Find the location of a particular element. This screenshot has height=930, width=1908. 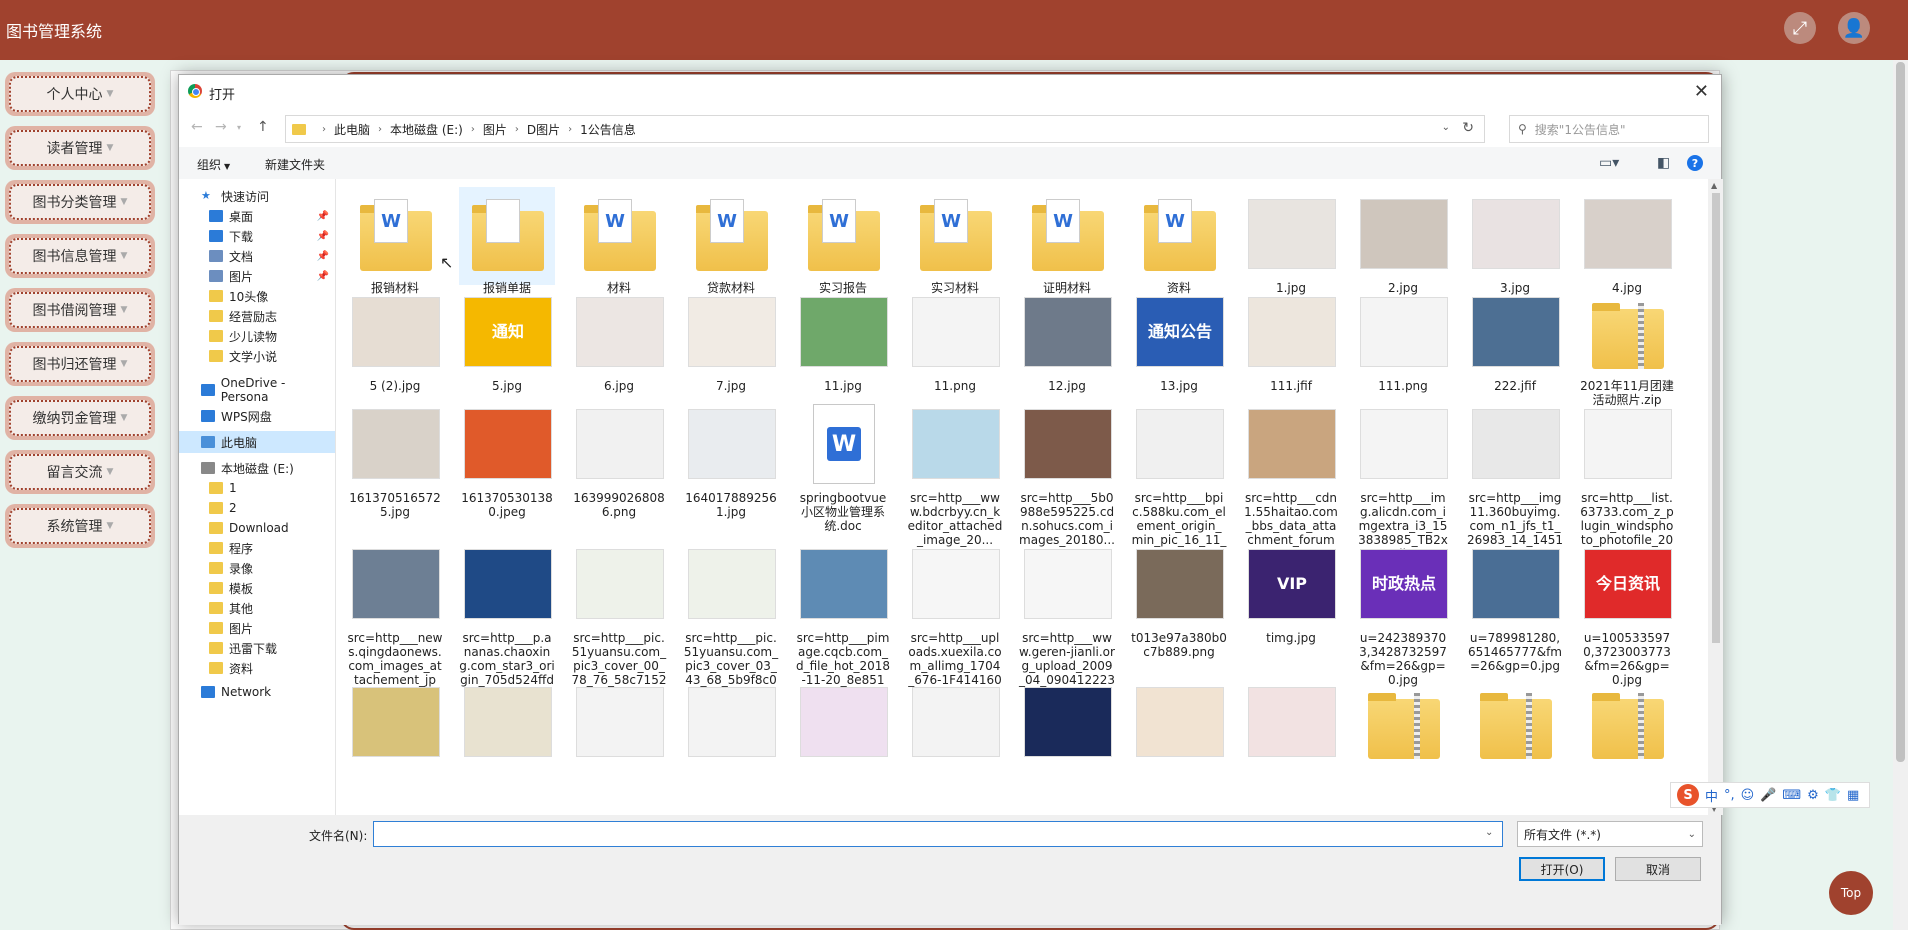

ime-tool-icon: 👕 is located at coordinates (1833, 795).